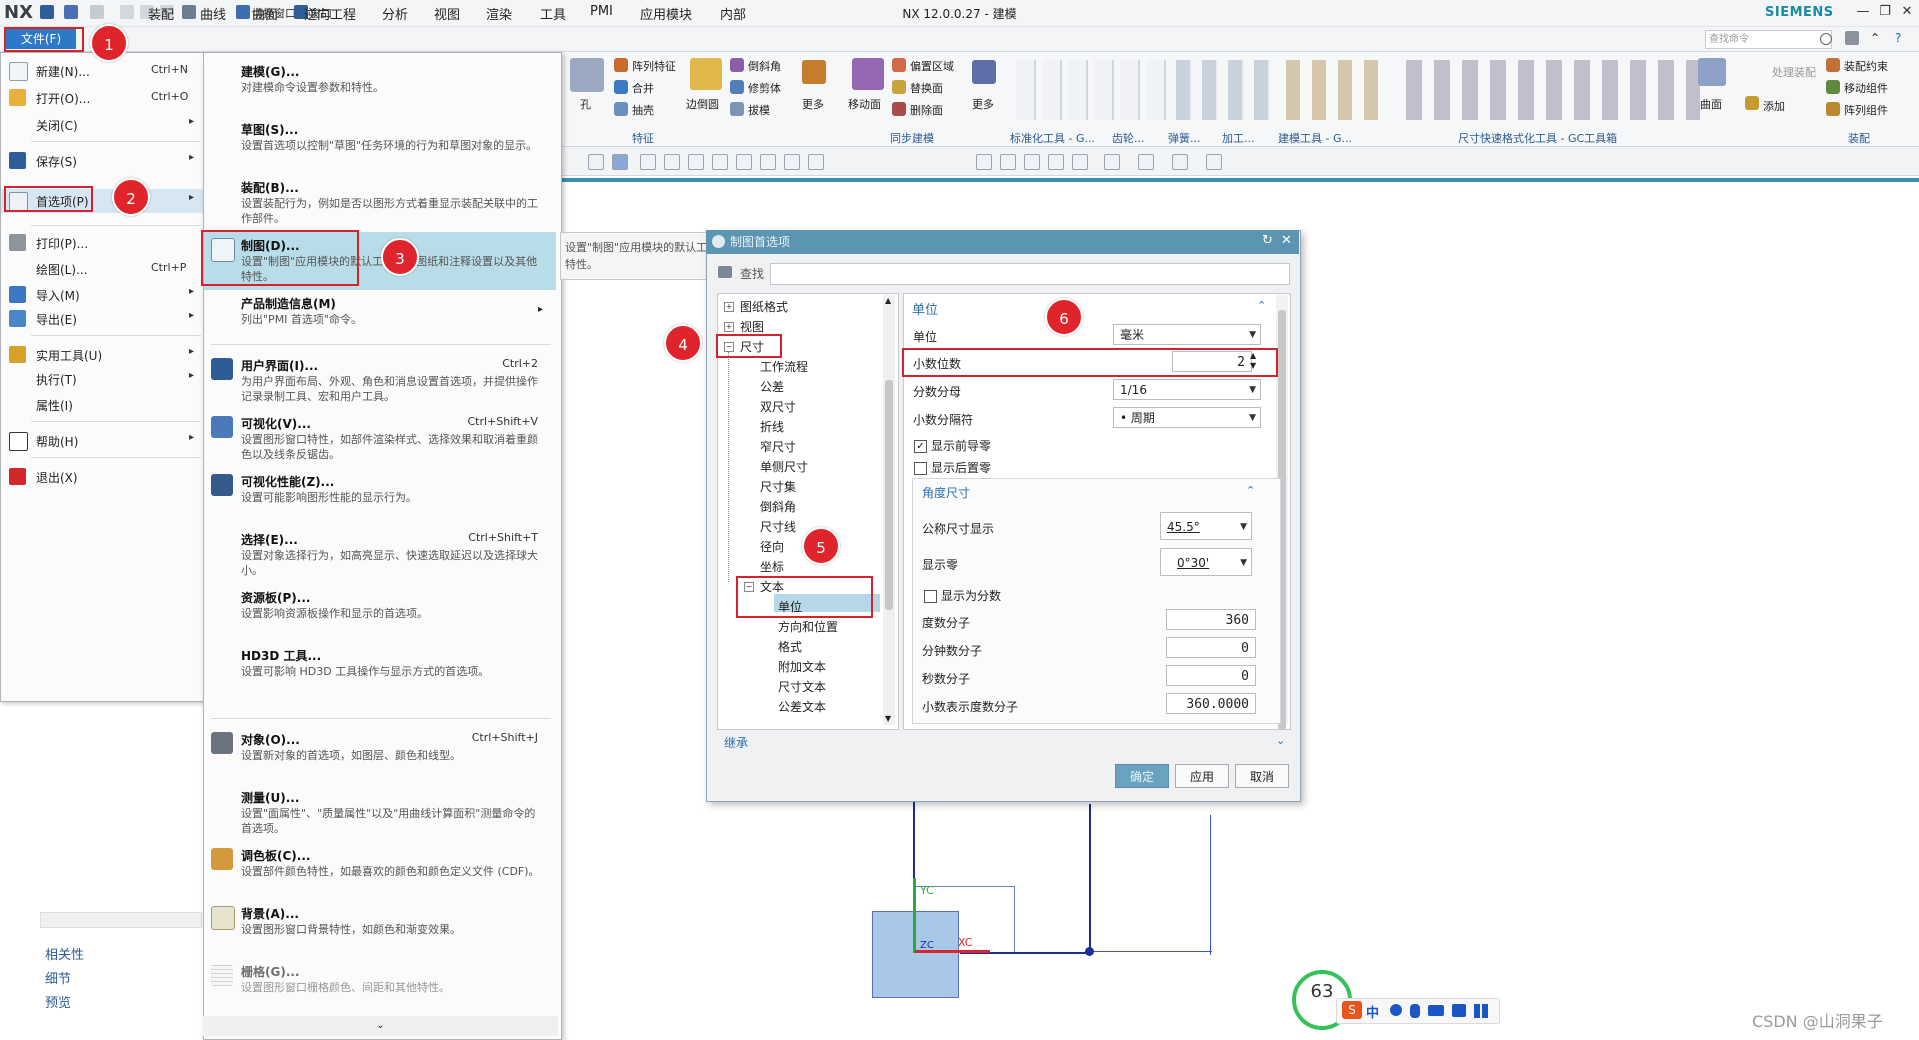 The image size is (1919, 1040). I want to click on circle-icon, so click(744, 162).